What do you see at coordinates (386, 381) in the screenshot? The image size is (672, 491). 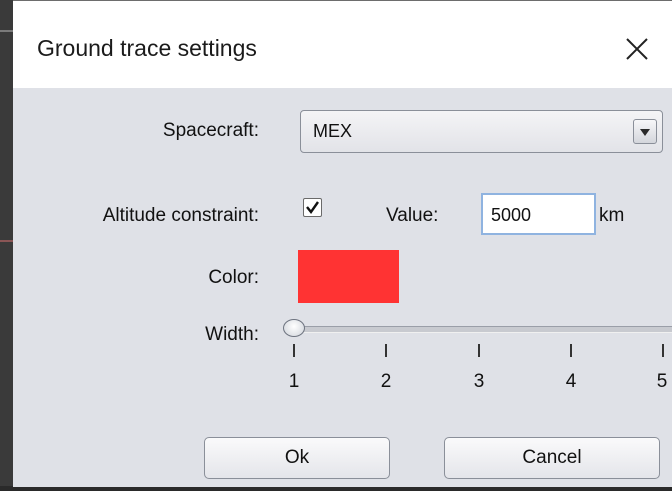 I see `slider-tick-label: 2` at bounding box center [386, 381].